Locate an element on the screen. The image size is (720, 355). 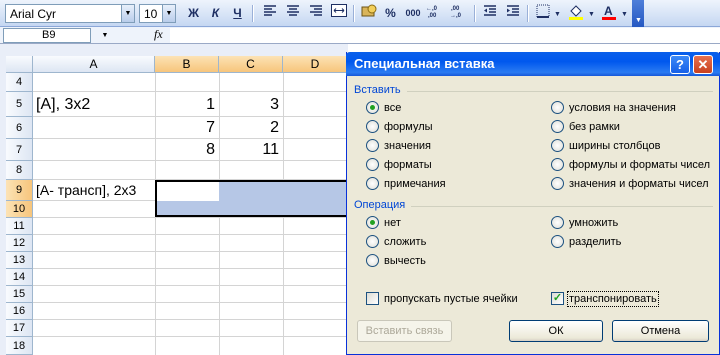
cell-c7: 11 is located at coordinates (250, 150).